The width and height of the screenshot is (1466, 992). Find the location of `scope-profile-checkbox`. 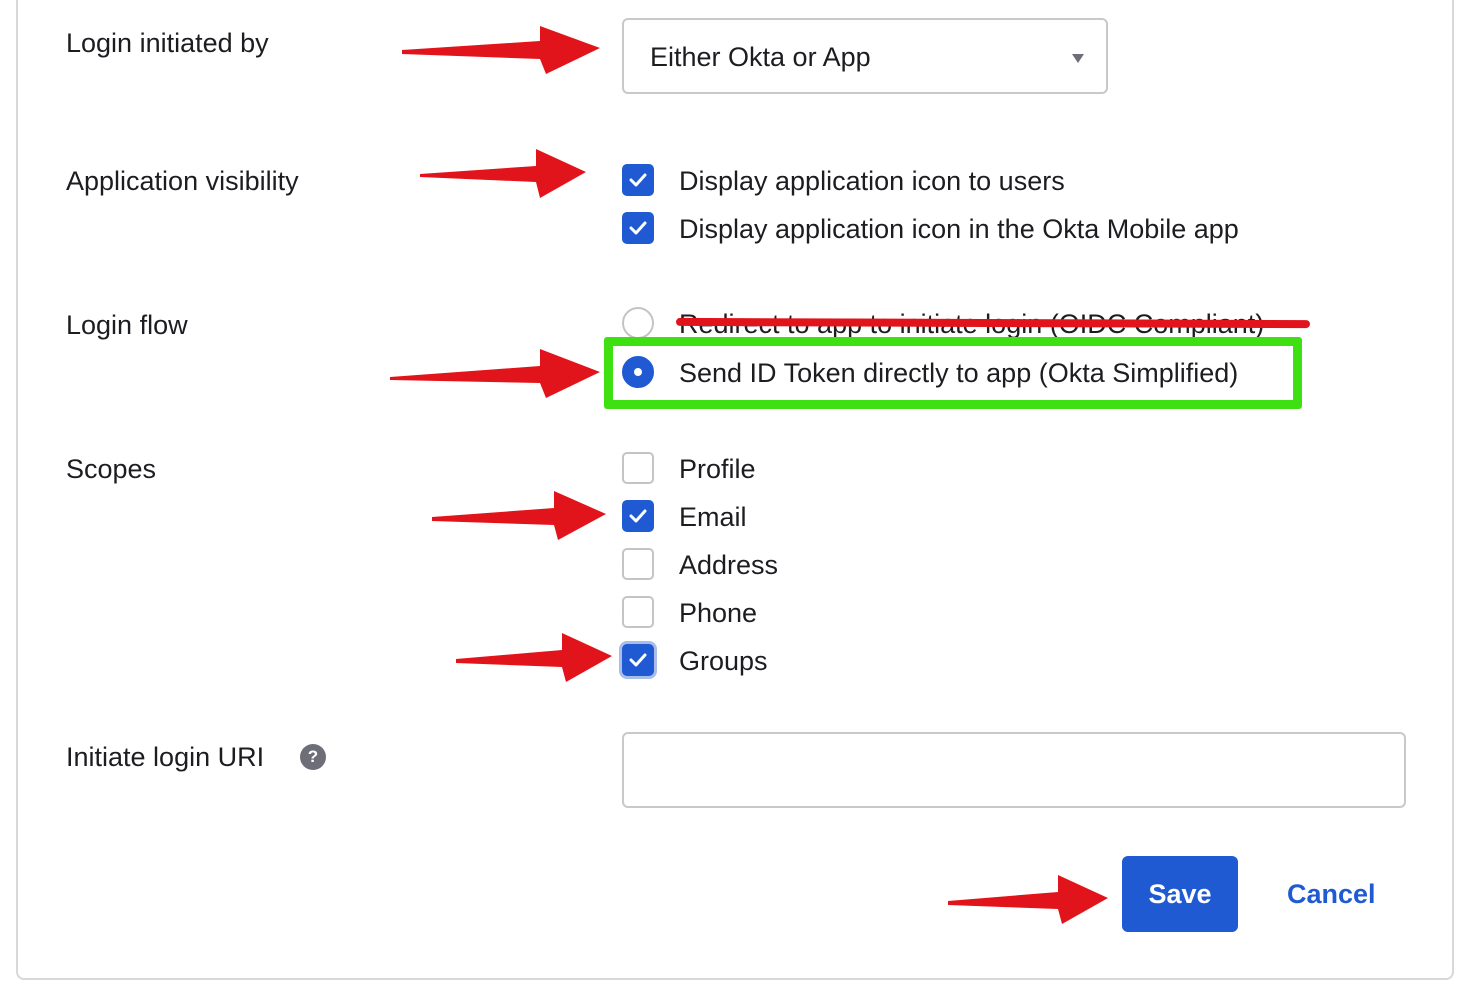

scope-profile-checkbox is located at coordinates (638, 468).